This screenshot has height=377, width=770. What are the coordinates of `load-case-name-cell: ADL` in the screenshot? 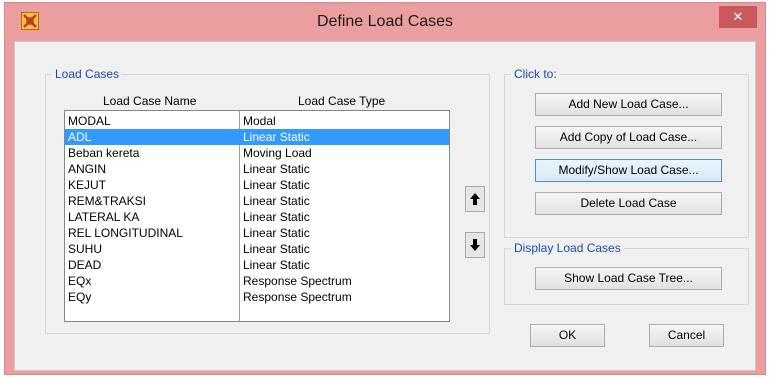 It's located at (80, 137).